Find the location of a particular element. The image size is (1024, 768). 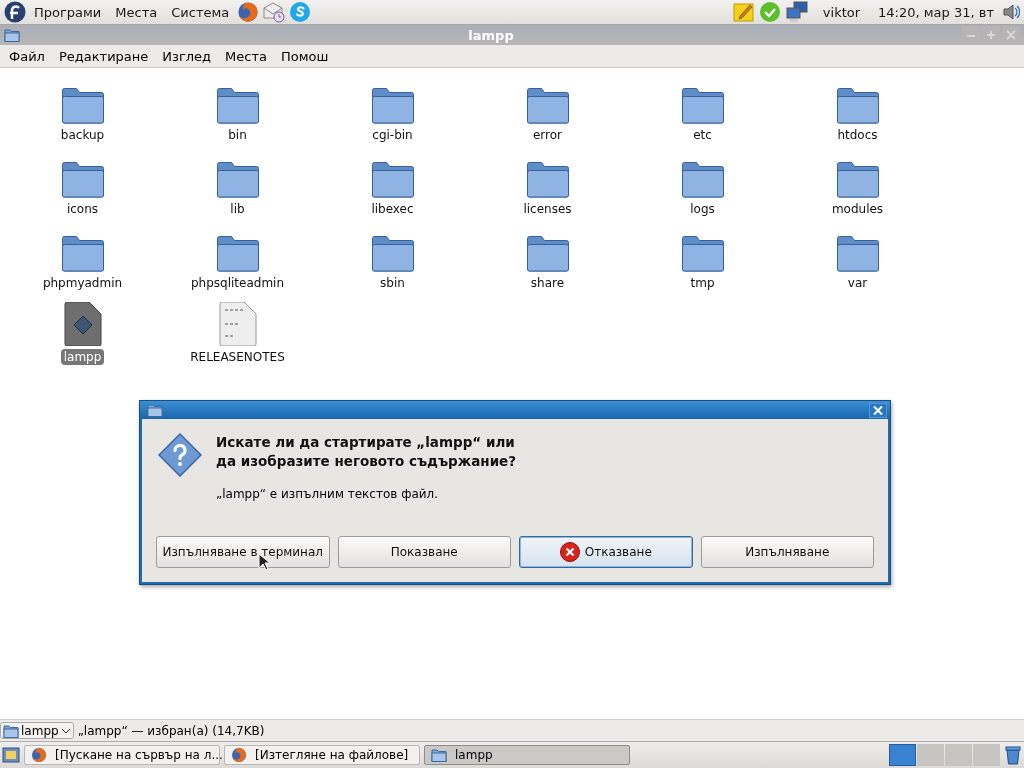

notes-icon is located at coordinates (743, 12).